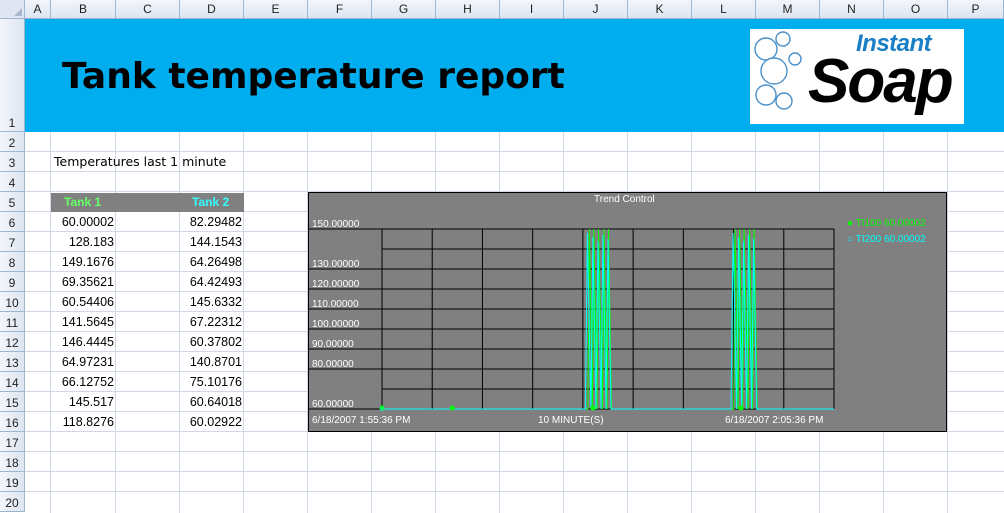 Image resolution: width=1004 pixels, height=513 pixels. What do you see at coordinates (83, 362) in the screenshot?
I see `tank1-value: 64.97231` at bounding box center [83, 362].